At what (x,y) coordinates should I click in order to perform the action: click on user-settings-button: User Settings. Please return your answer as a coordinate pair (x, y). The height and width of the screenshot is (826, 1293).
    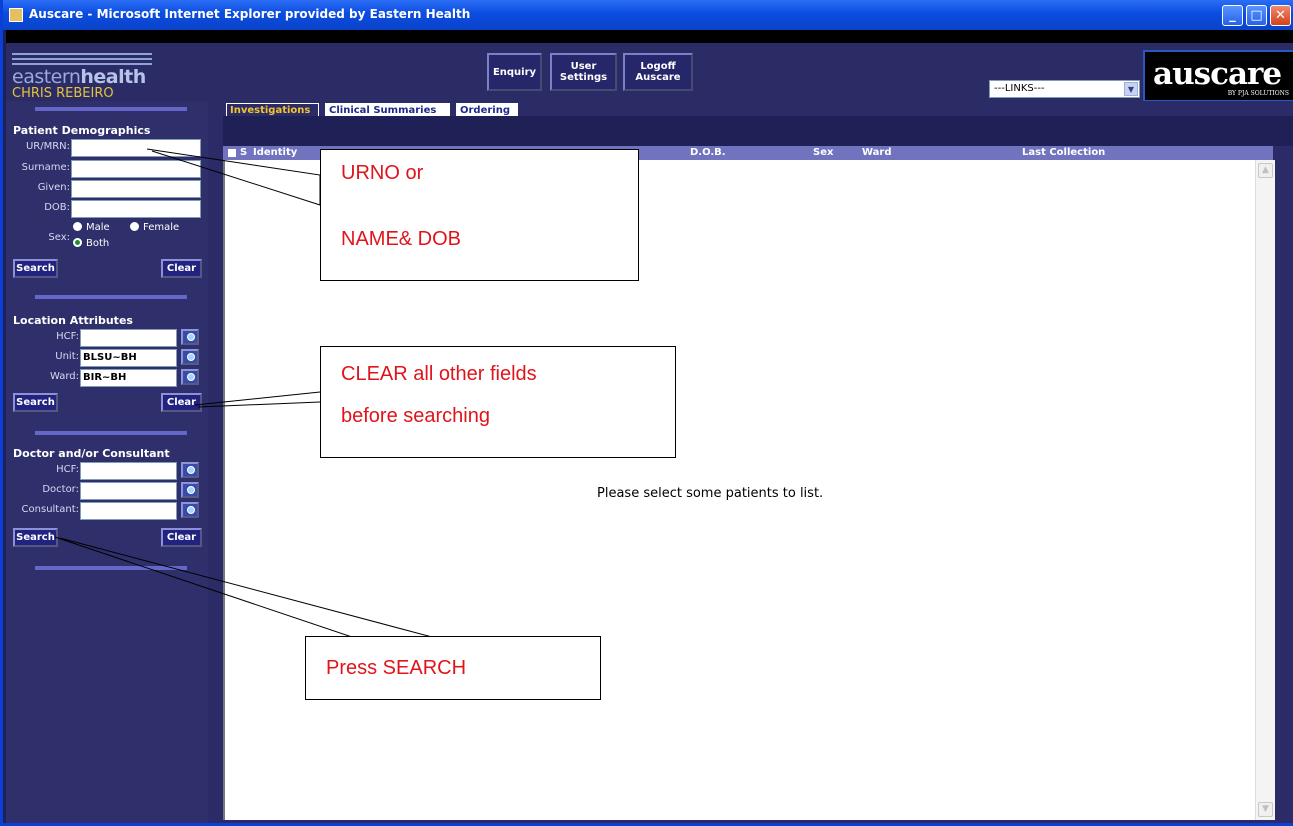
    Looking at the image, I should click on (583, 72).